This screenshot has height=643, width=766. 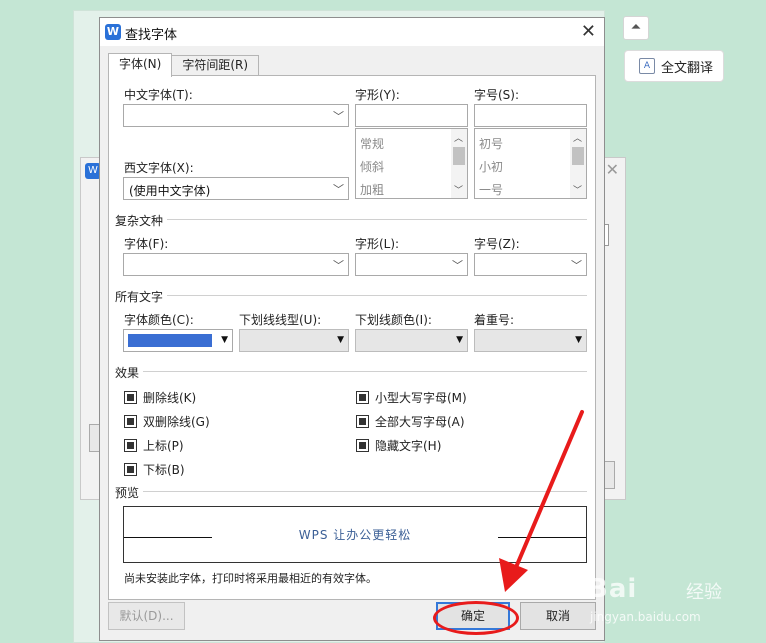 What do you see at coordinates (663, 605) in the screenshot?
I see `baidu-watermark: Bai 经验 jingyan.baidu.com` at bounding box center [663, 605].